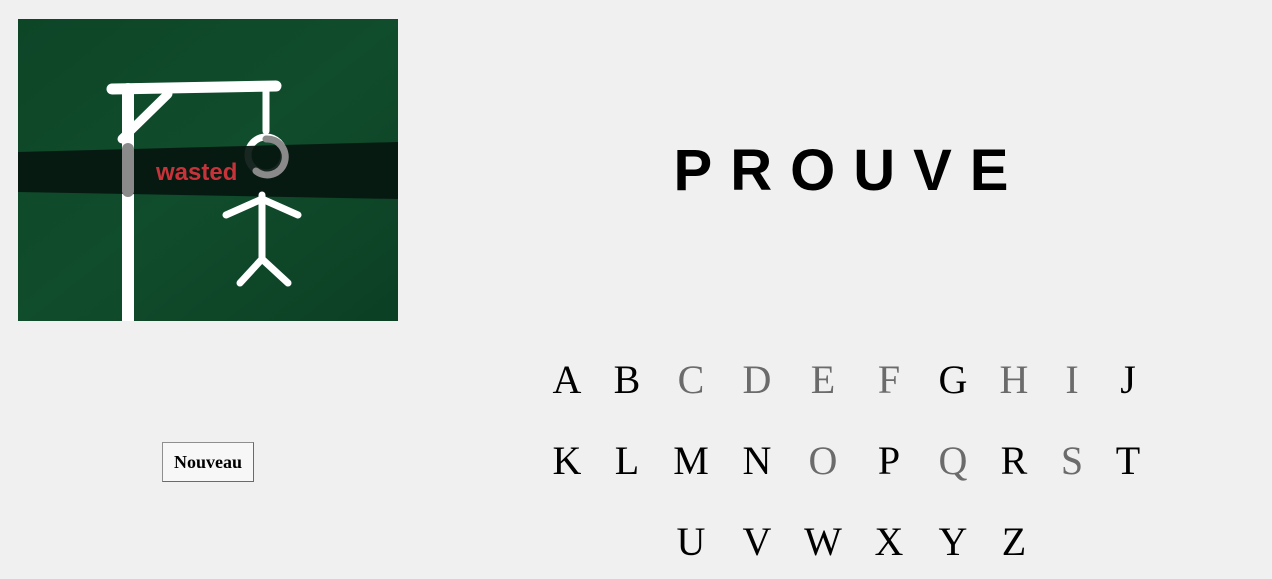 The width and height of the screenshot is (1272, 579). Describe the element at coordinates (627, 380) in the screenshot. I see `letter-key-b: B` at that location.